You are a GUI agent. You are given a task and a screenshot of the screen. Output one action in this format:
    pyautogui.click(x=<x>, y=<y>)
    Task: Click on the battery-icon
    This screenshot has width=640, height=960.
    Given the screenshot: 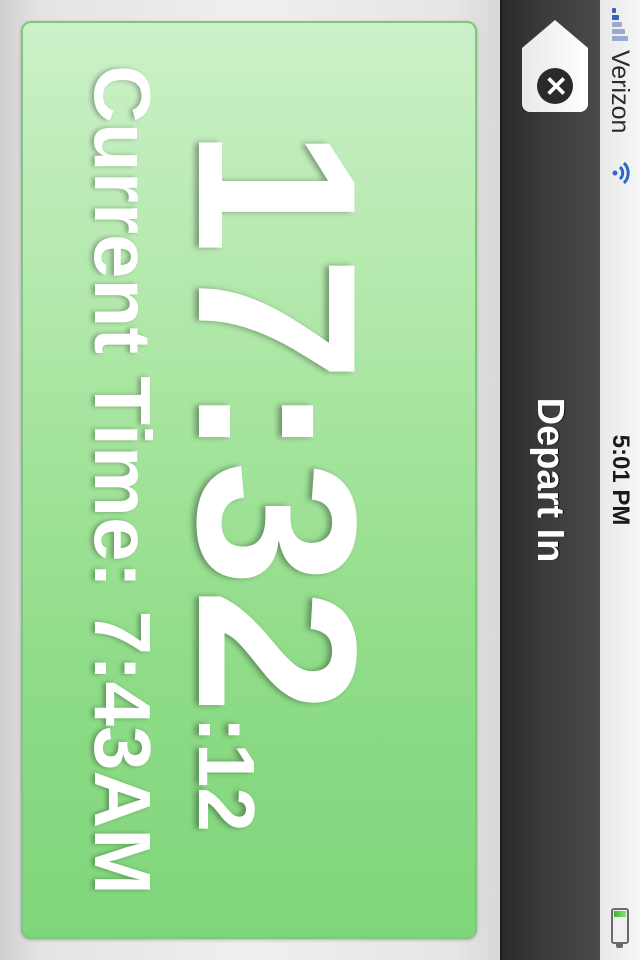 What is the action you would take?
    pyautogui.click(x=620, y=926)
    